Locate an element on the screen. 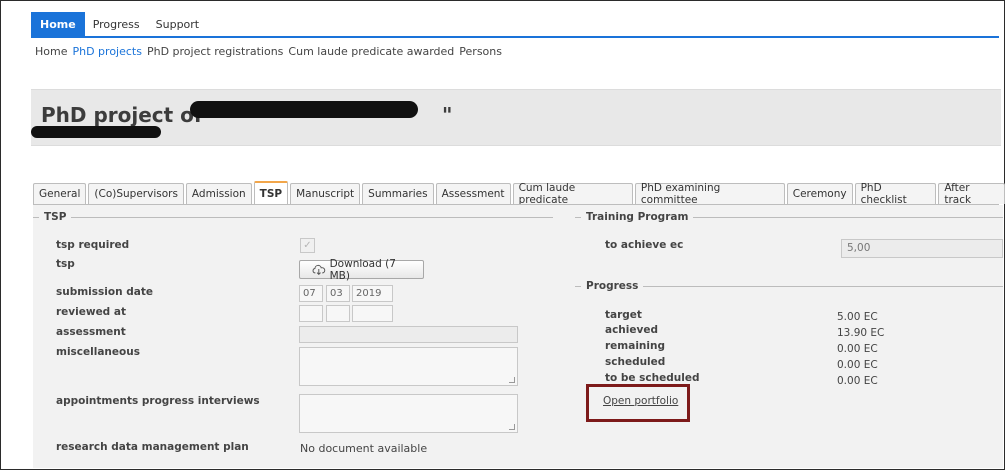 The height and width of the screenshot is (470, 1005). reviewed-at-day is located at coordinates (311, 313).